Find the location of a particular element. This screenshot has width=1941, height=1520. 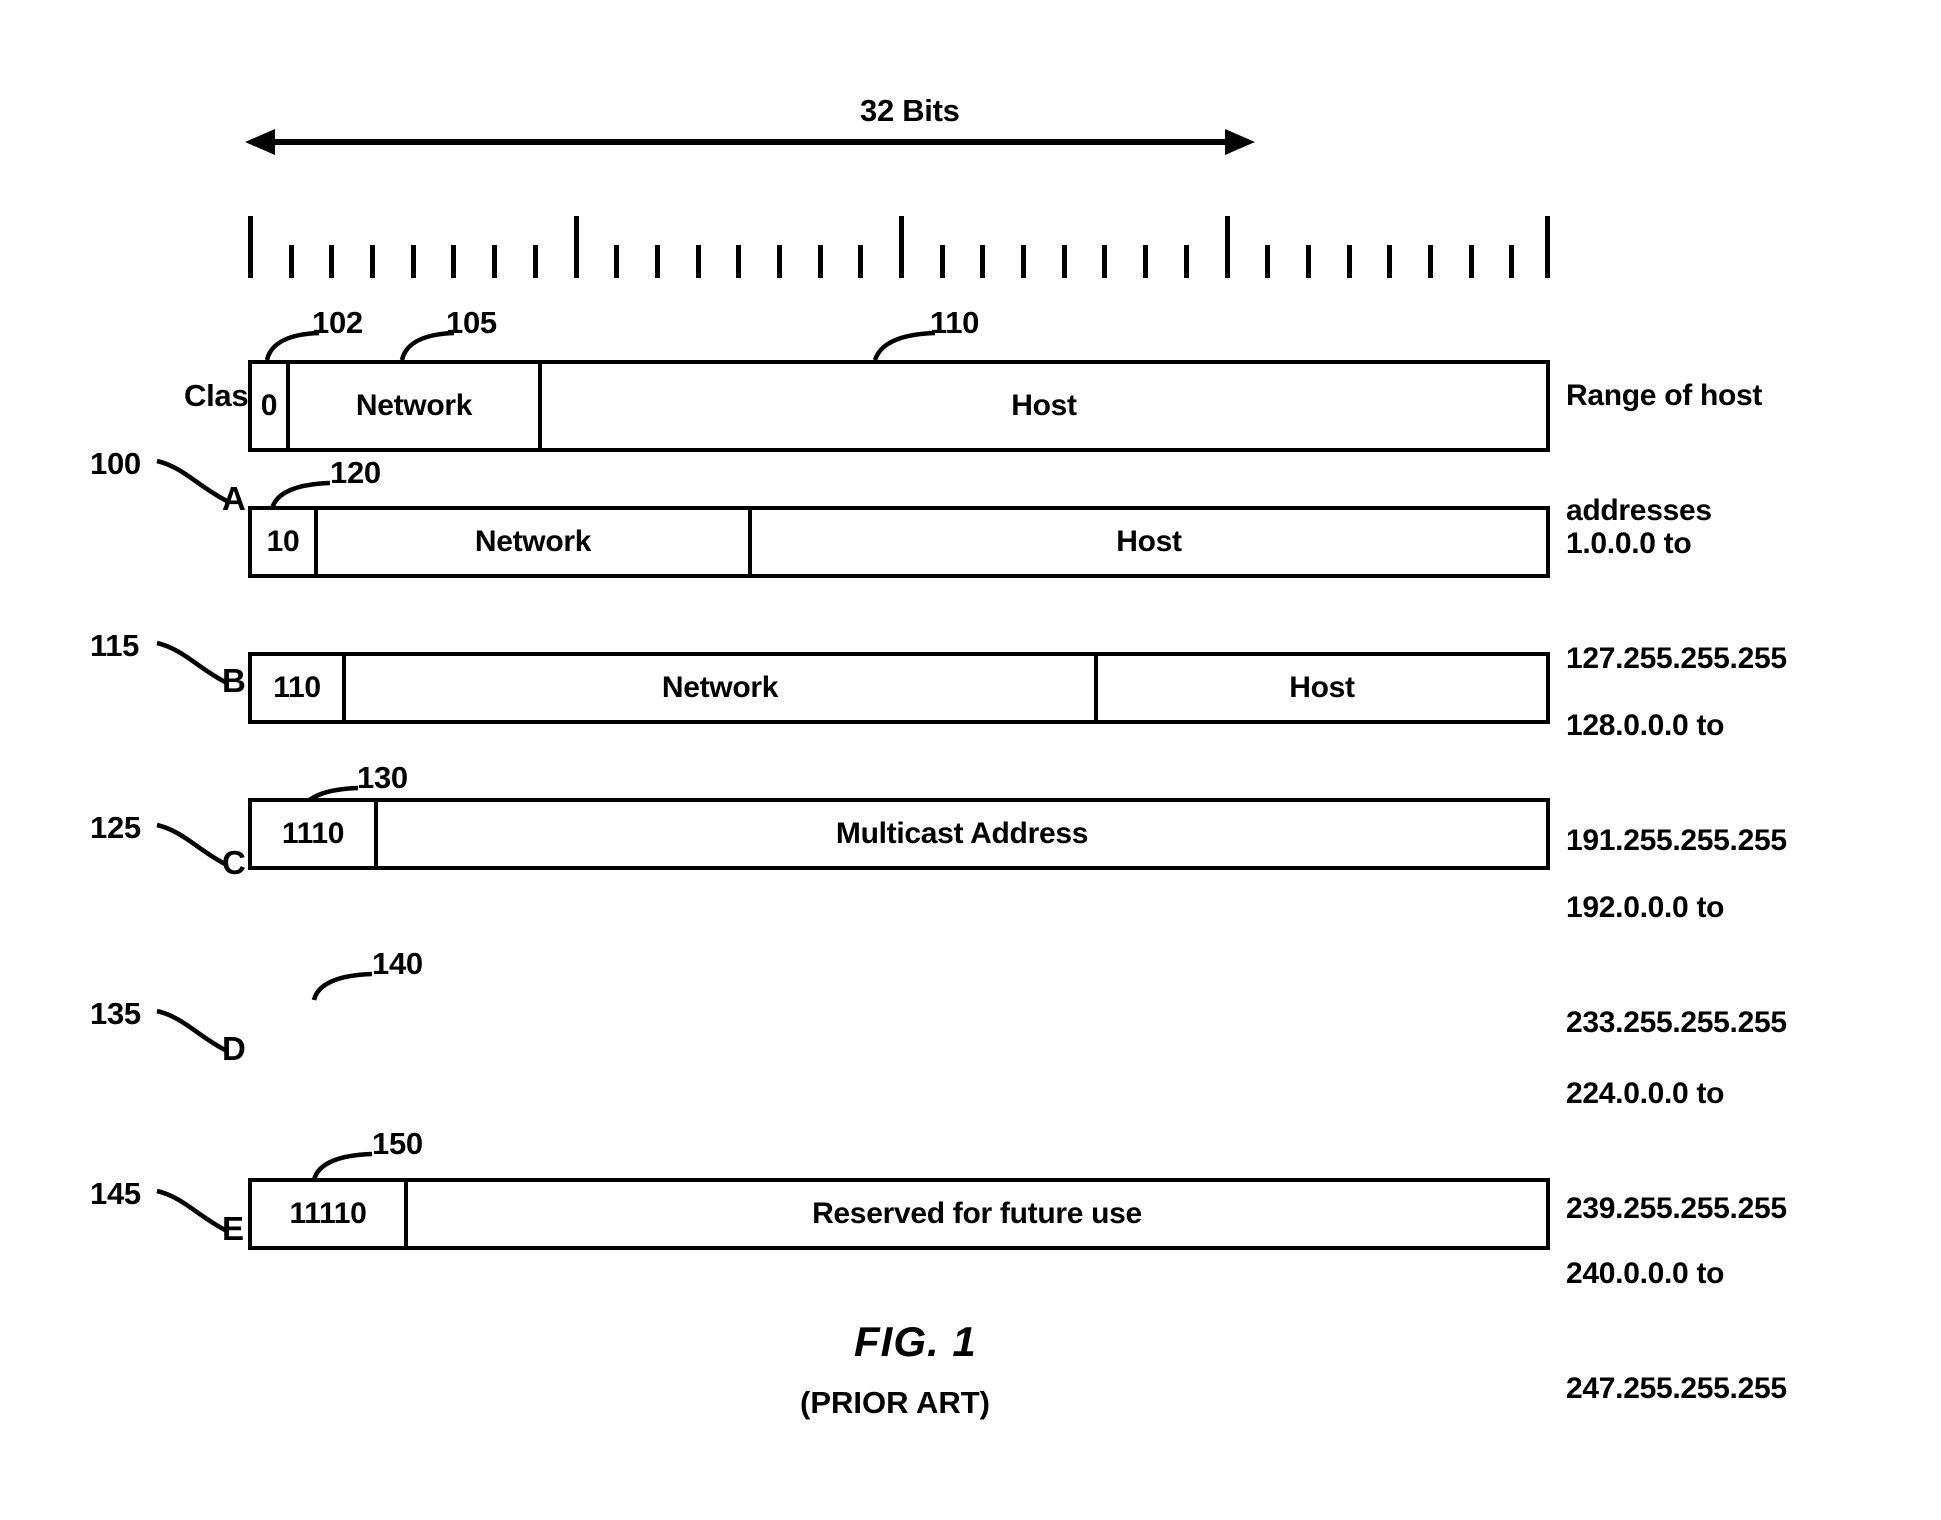

class-d-prefix-label: 1110 is located at coordinates (313, 833).